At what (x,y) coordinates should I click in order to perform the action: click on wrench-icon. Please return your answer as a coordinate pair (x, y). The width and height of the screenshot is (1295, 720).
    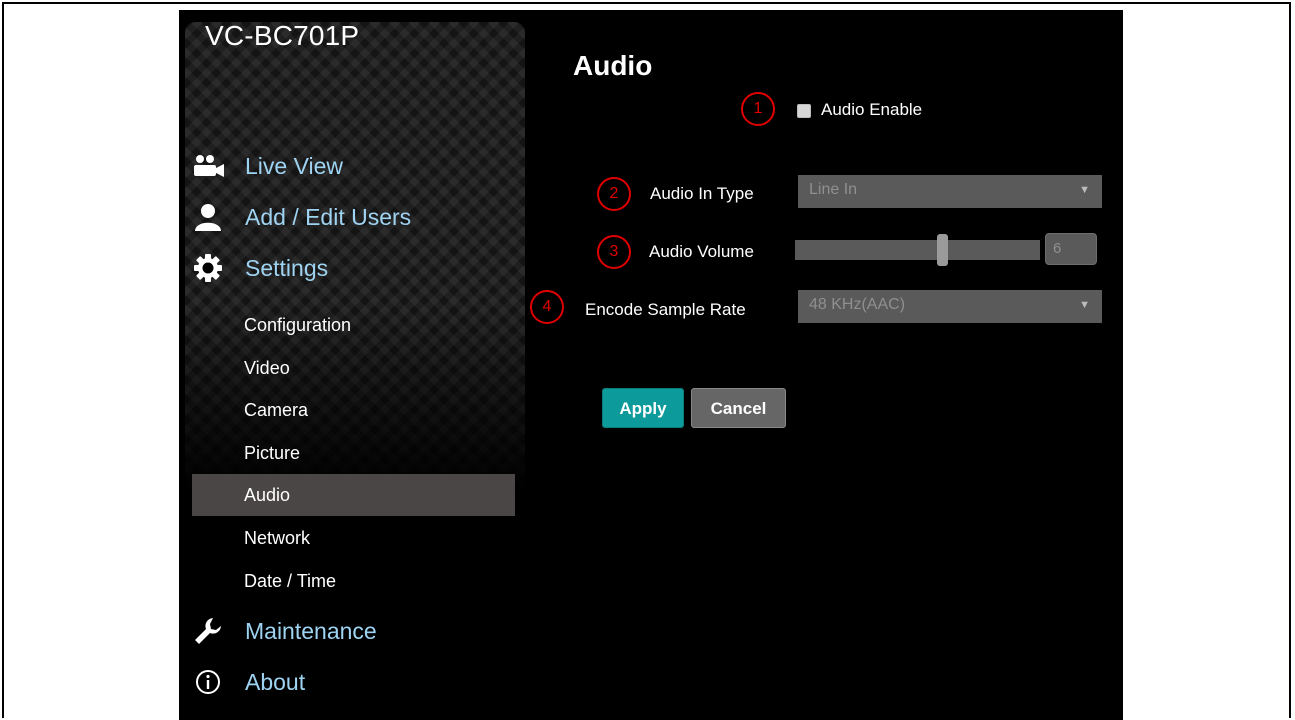
    Looking at the image, I should click on (208, 631).